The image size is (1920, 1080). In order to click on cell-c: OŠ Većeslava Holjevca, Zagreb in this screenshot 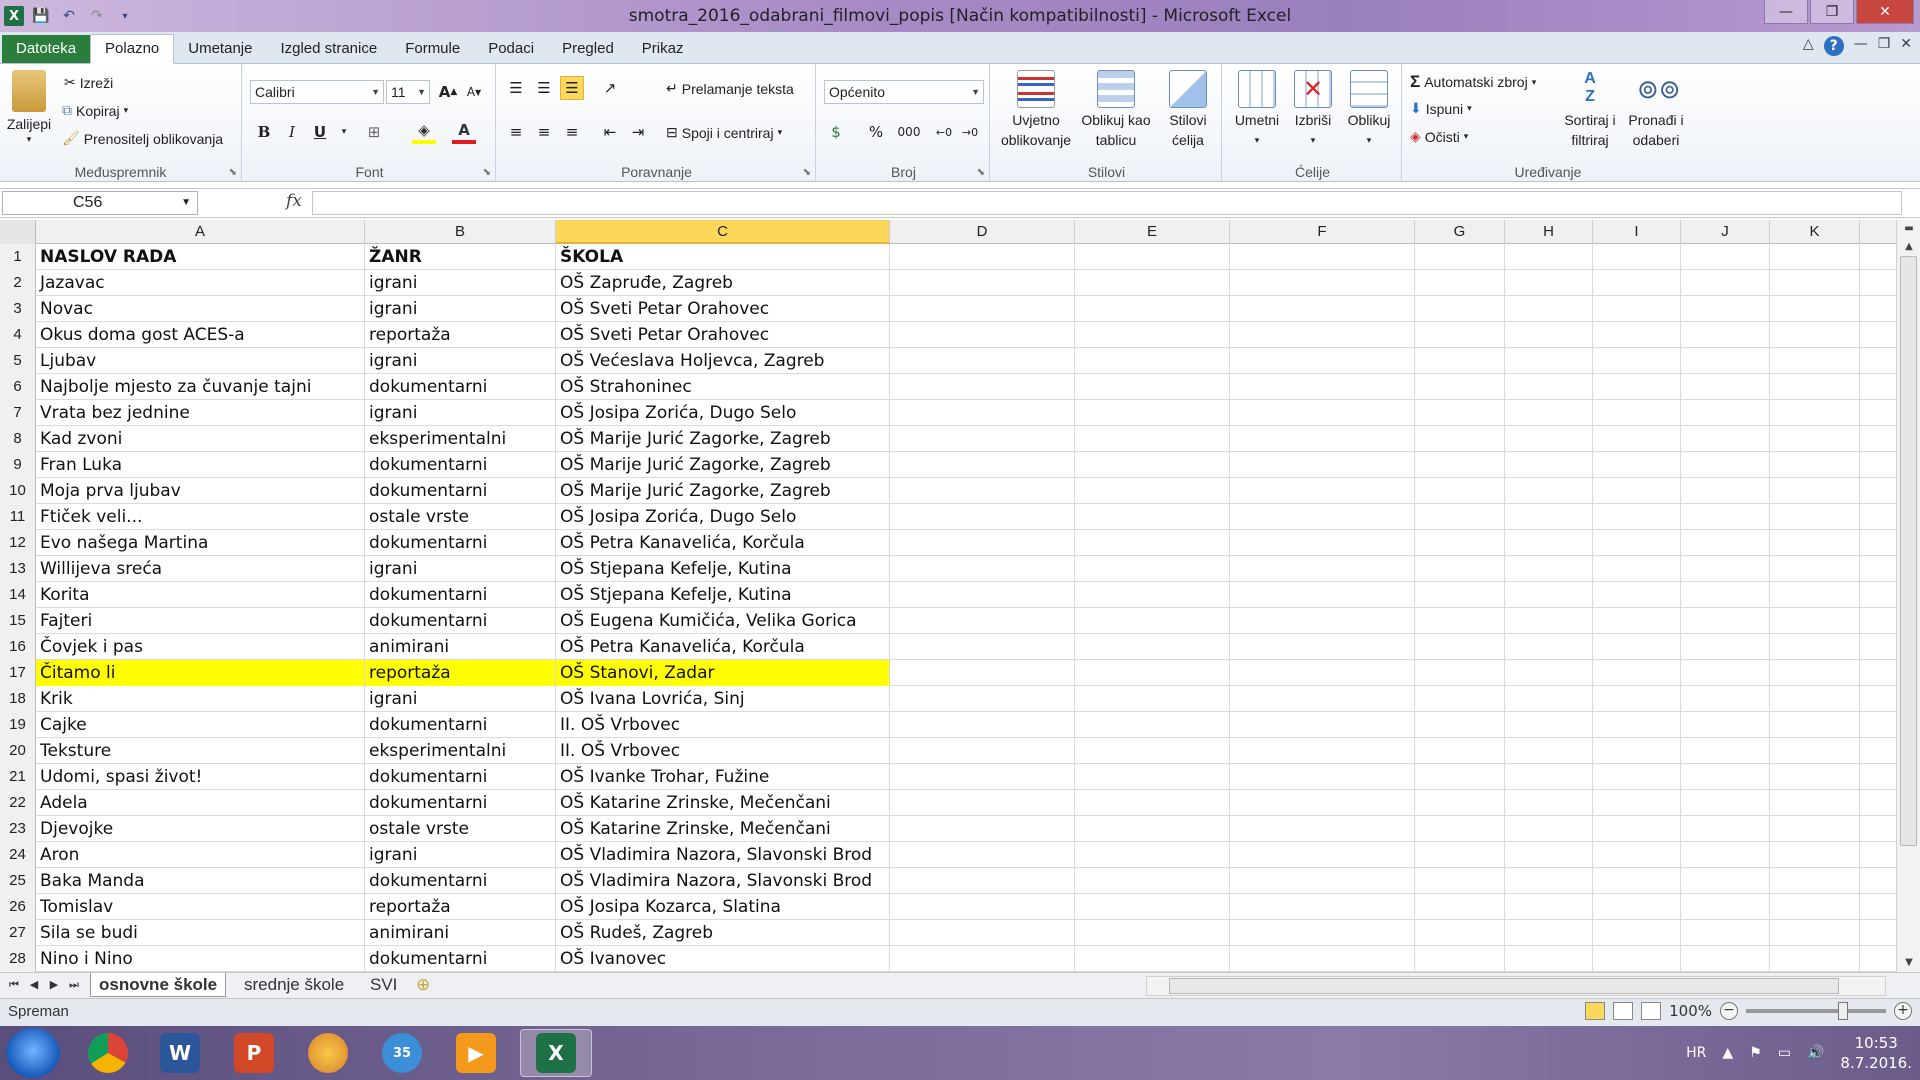, I will do `click(723, 361)`.